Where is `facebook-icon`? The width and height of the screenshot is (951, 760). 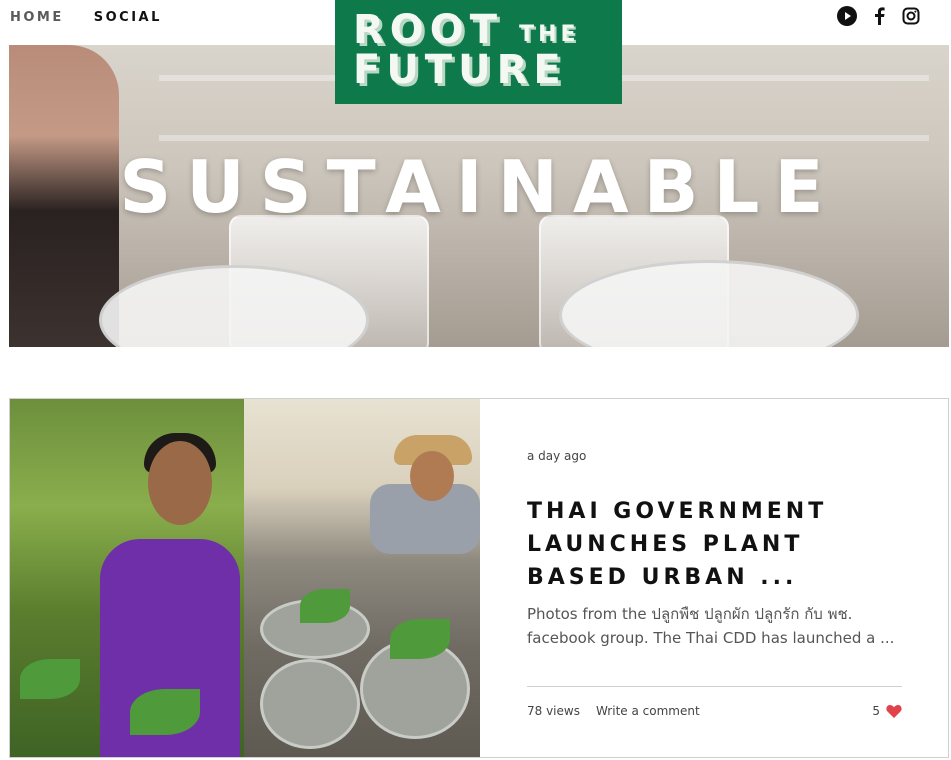 facebook-icon is located at coordinates (879, 16).